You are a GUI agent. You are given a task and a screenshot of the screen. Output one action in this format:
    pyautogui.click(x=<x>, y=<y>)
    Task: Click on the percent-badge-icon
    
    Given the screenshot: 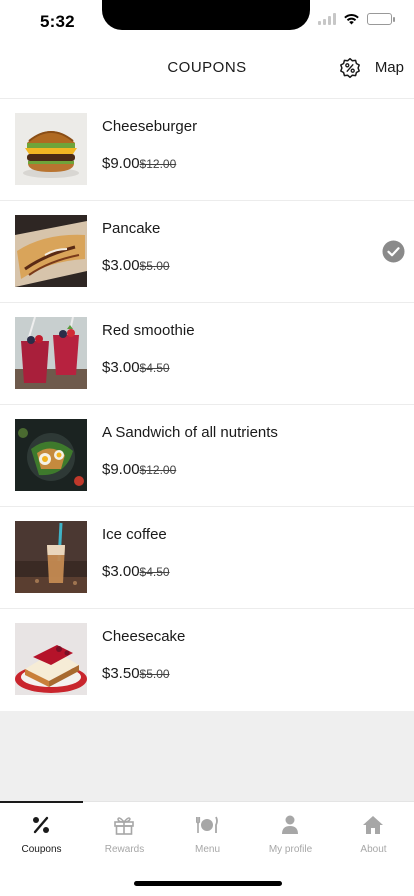 What is the action you would take?
    pyautogui.click(x=350, y=68)
    